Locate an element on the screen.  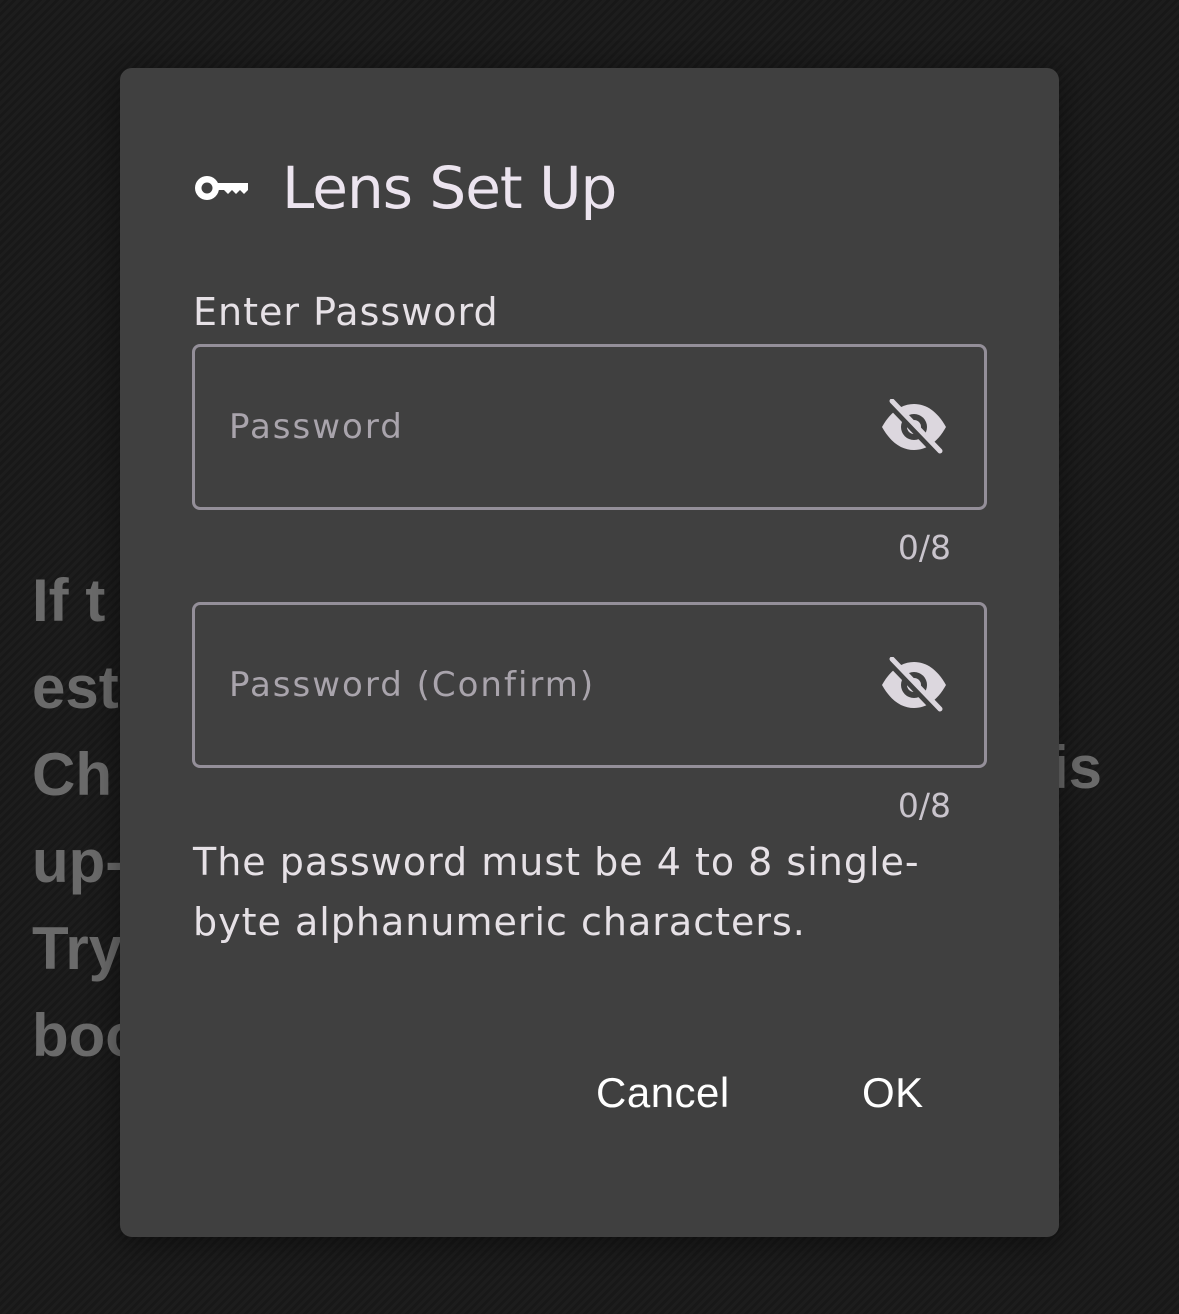
password-field is located at coordinates (589, 427).